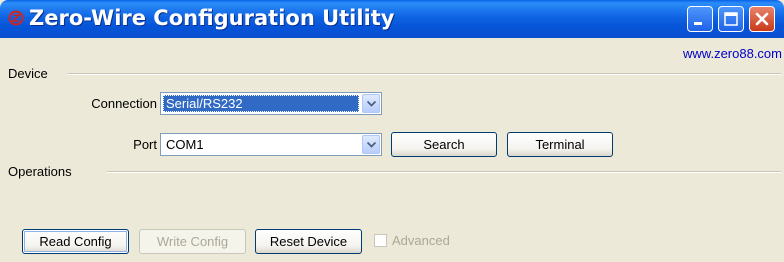  Describe the element at coordinates (75, 241) in the screenshot. I see `read-config-button: Read Config` at that location.